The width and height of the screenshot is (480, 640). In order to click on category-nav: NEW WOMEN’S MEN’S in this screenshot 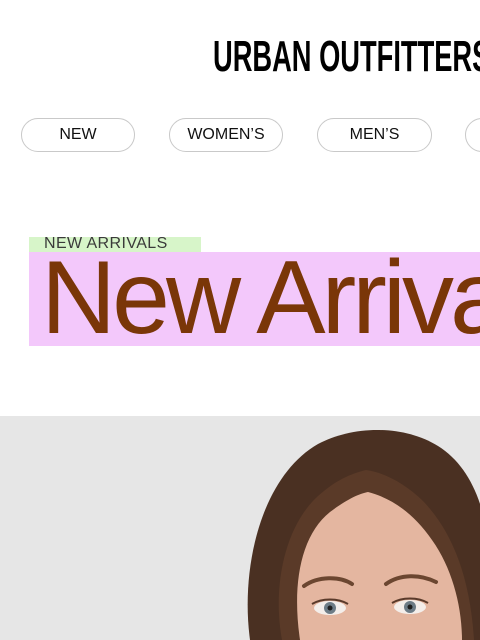, I will do `click(240, 137)`.